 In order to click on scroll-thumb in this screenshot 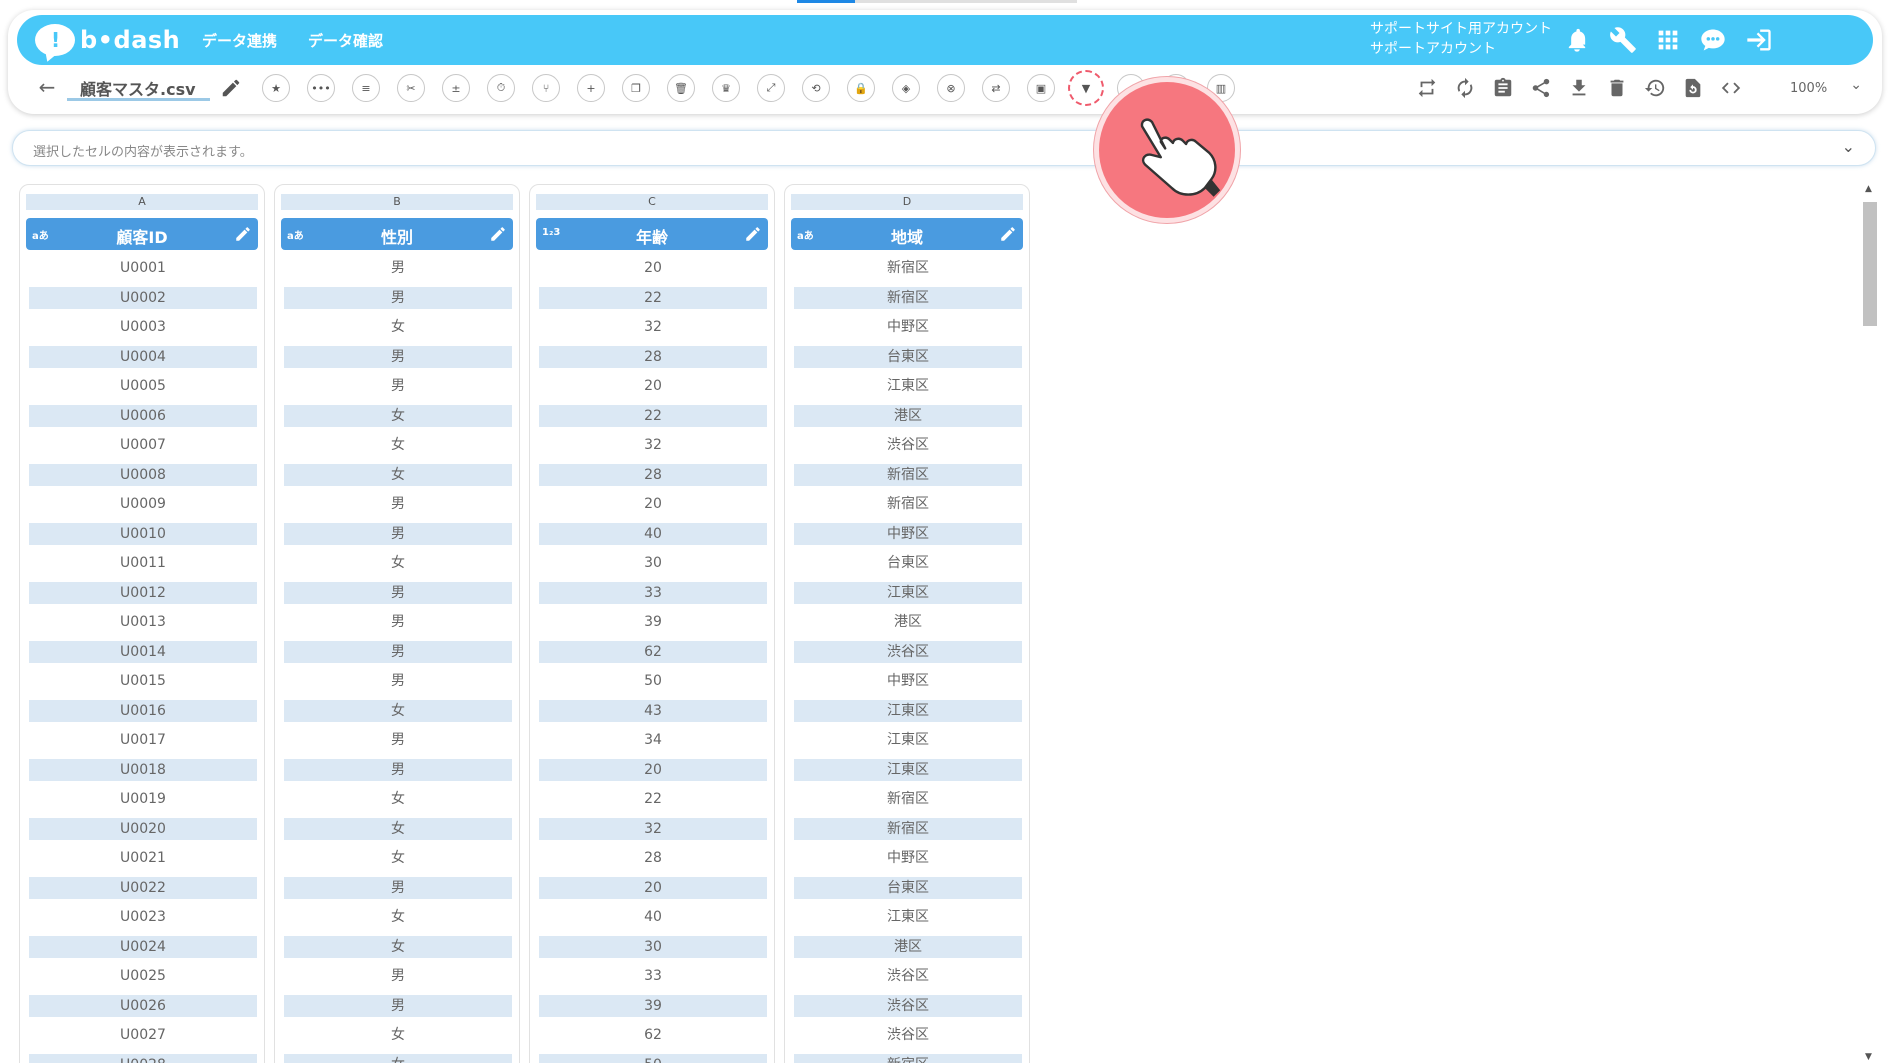, I will do `click(1870, 264)`.